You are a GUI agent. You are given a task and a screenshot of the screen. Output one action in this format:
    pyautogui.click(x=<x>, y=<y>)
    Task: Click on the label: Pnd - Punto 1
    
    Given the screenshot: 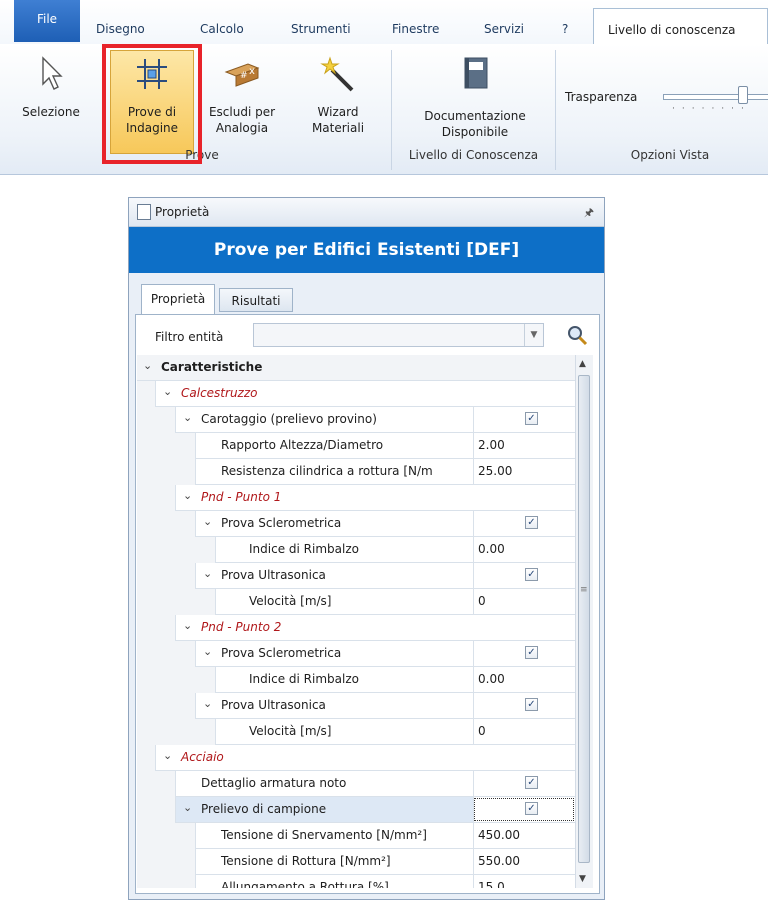 What is the action you would take?
    pyautogui.click(x=241, y=497)
    